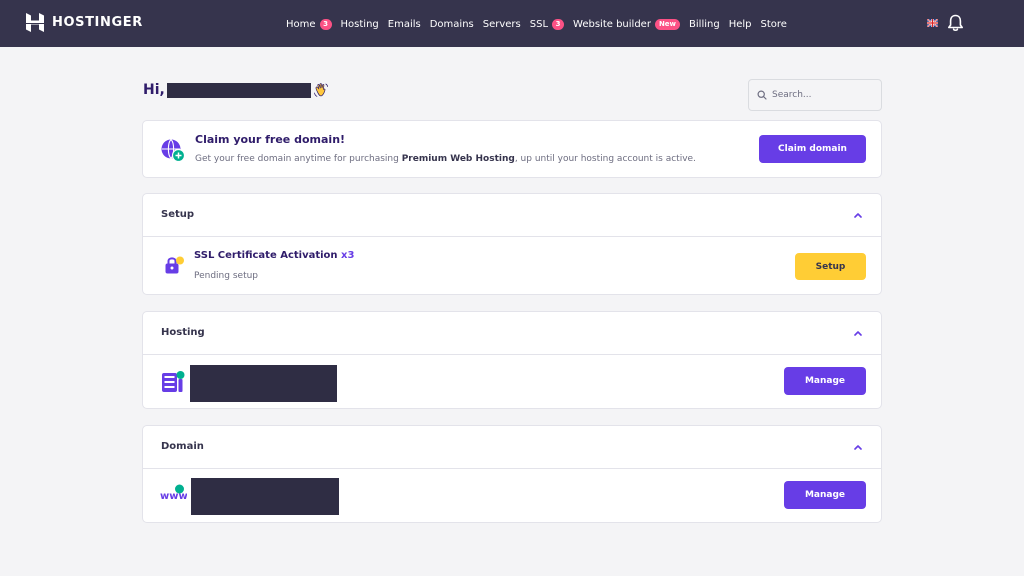 Image resolution: width=1024 pixels, height=576 pixels. I want to click on nav-label: Store, so click(773, 24).